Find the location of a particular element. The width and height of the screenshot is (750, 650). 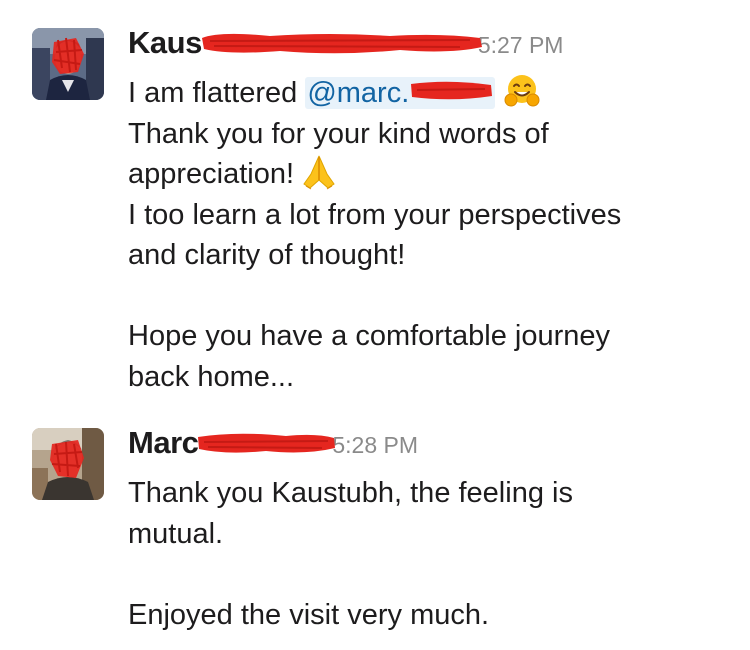

folded-hands-emoji-icon is located at coordinates (319, 172).